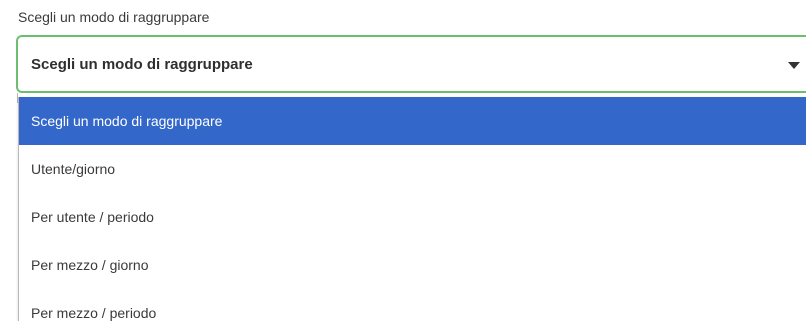 Image resolution: width=806 pixels, height=321 pixels. What do you see at coordinates (142, 64) in the screenshot?
I see `group-by-select-value: Scegli un modo di raggruppare` at bounding box center [142, 64].